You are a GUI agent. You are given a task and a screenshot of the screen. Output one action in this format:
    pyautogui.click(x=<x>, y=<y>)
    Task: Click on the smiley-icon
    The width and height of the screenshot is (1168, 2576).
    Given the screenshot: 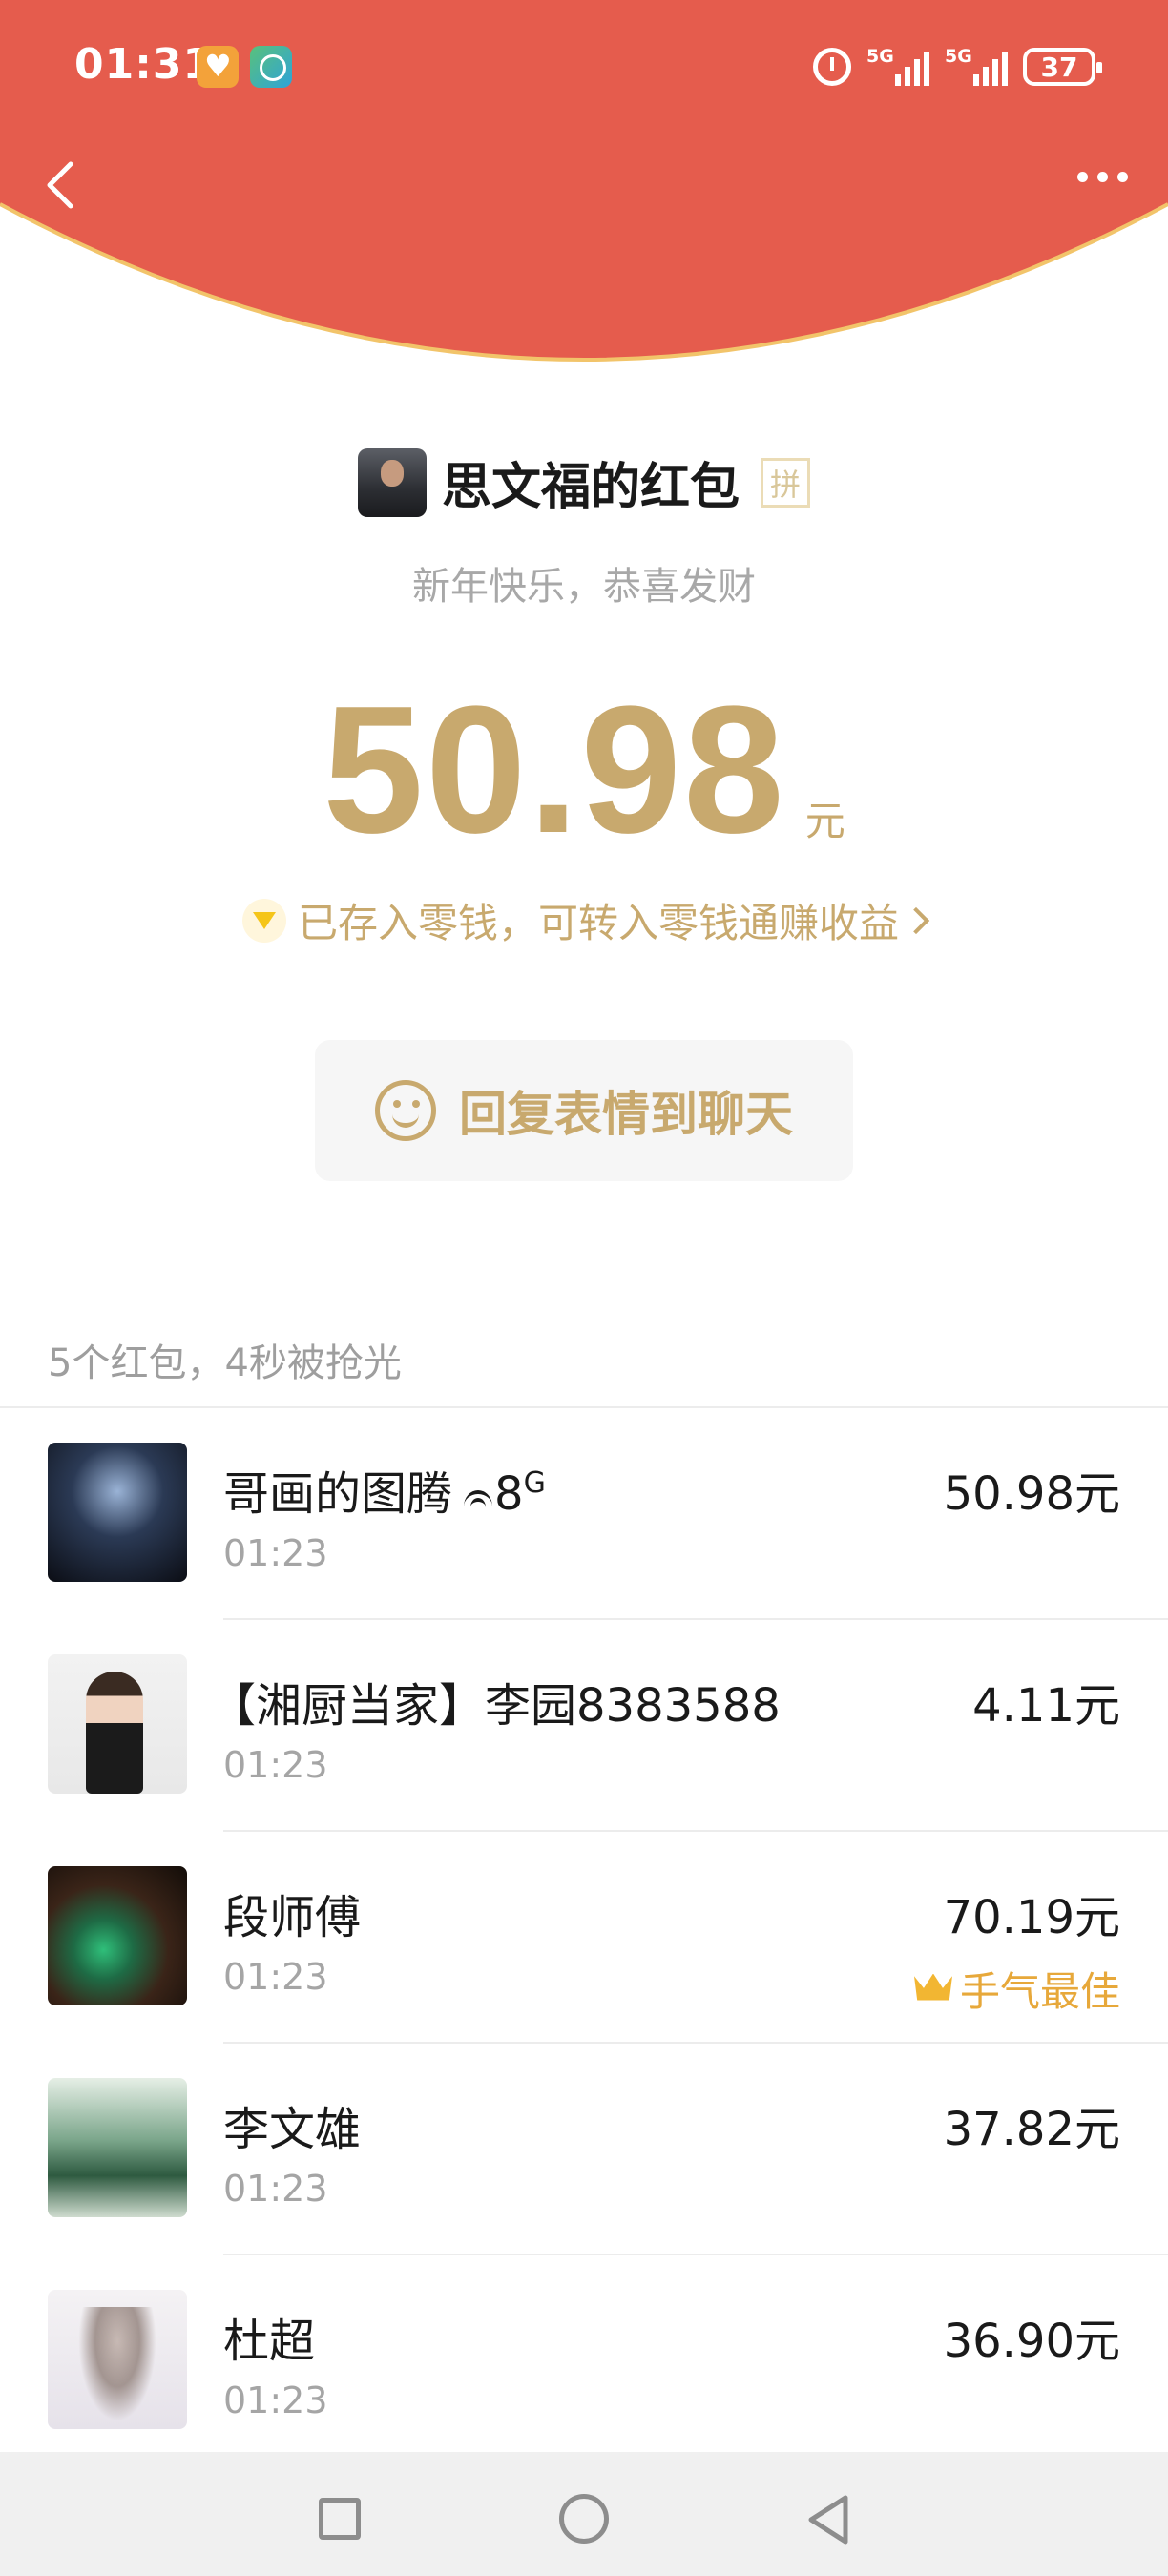 What is the action you would take?
    pyautogui.click(x=405, y=1110)
    